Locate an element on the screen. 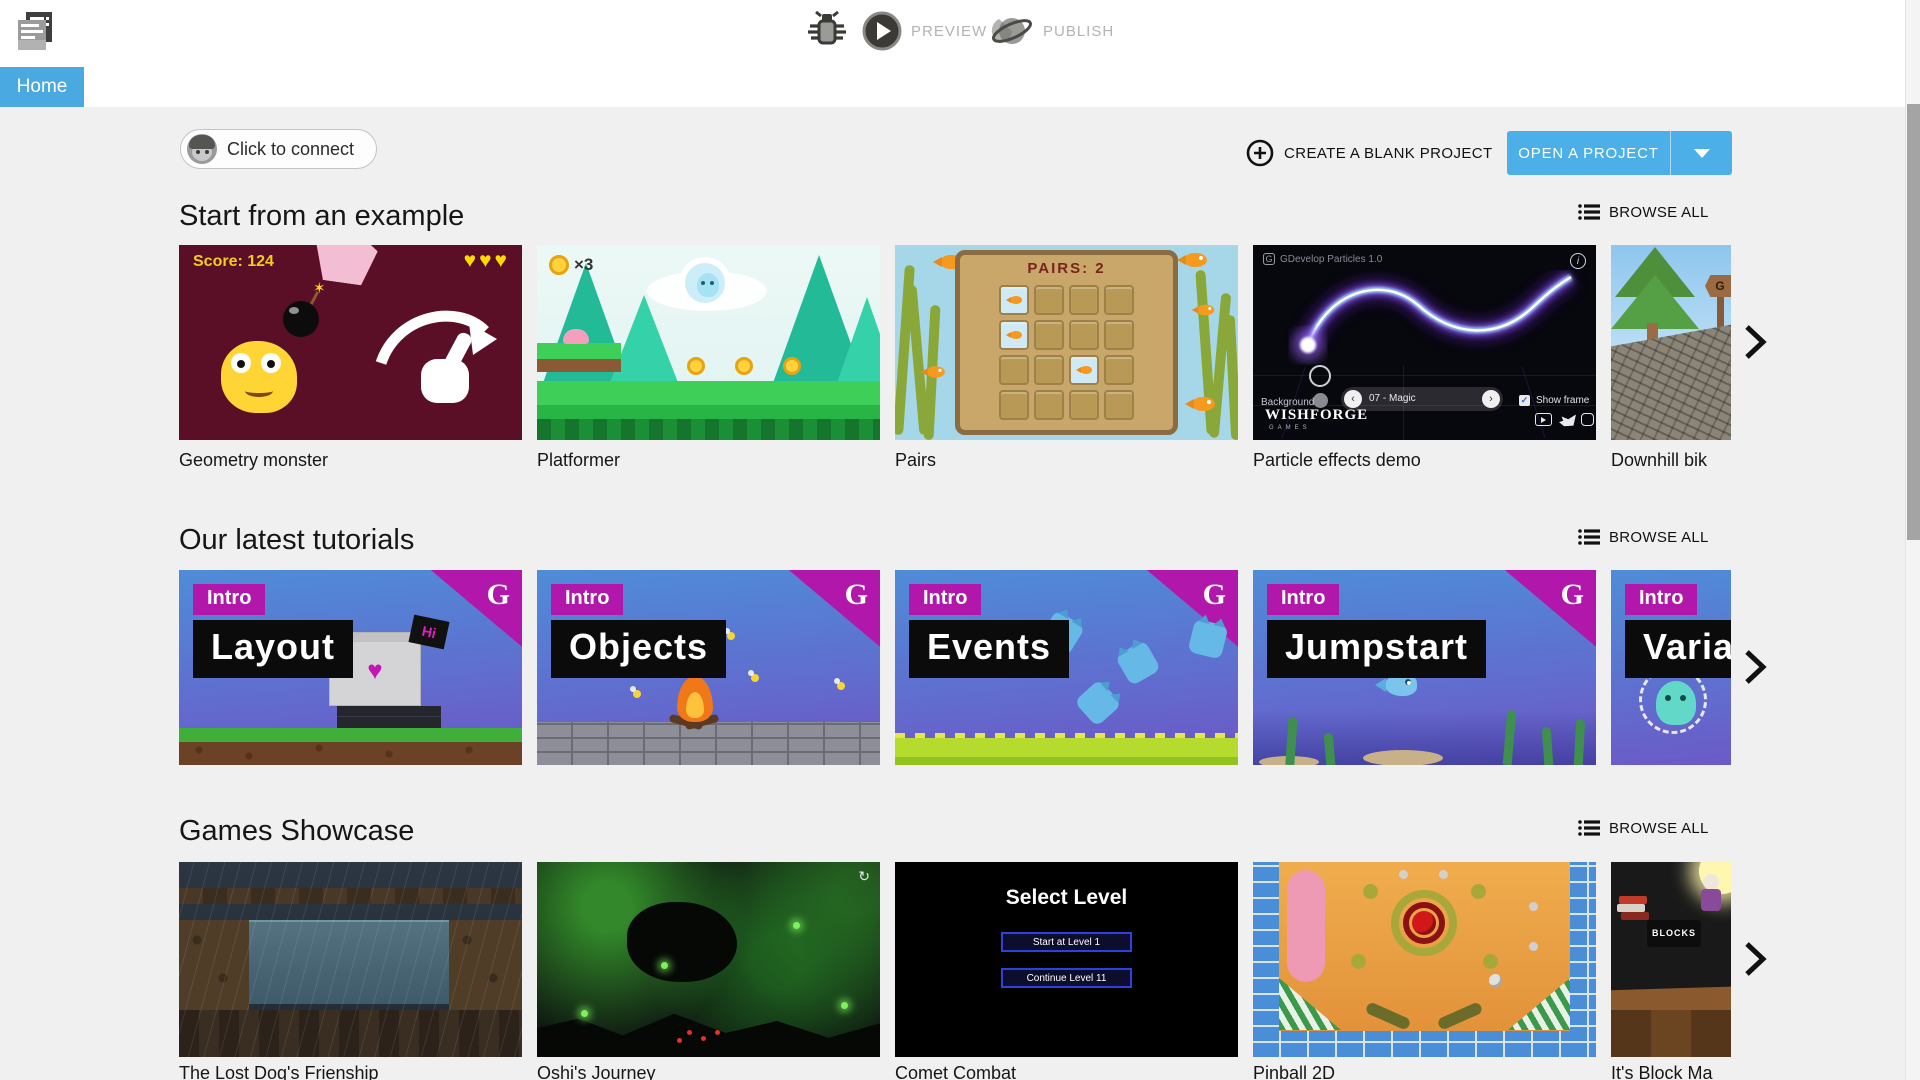  restart-icon: ↻ is located at coordinates (864, 876).